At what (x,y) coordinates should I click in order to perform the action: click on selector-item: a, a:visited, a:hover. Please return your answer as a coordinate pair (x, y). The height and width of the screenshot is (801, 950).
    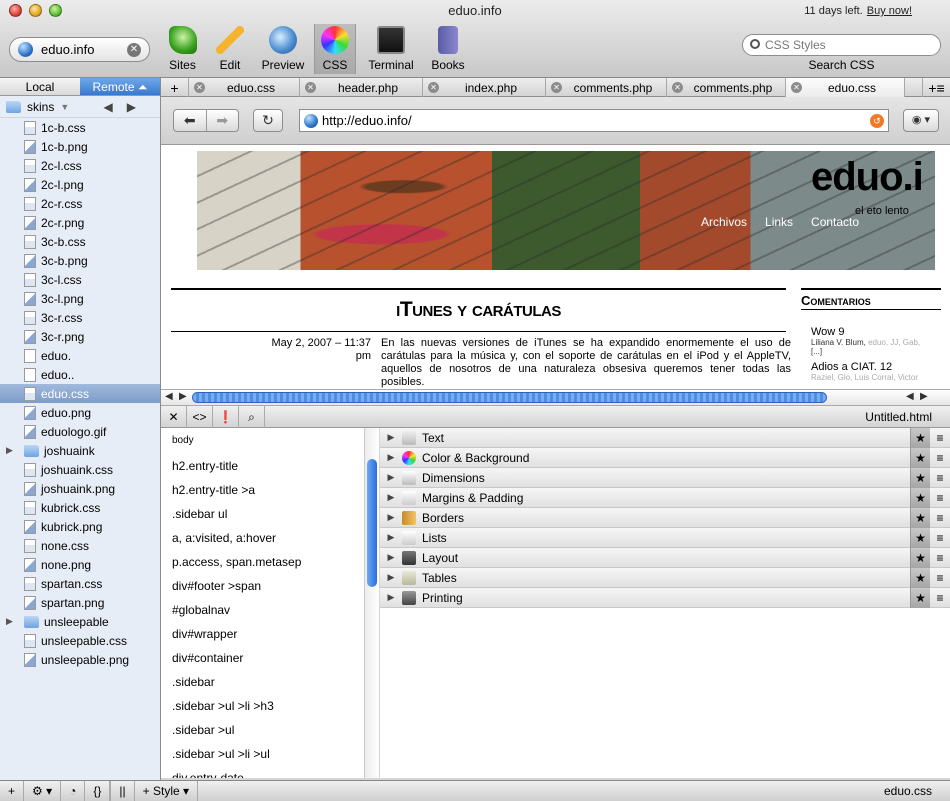
    Looking at the image, I should click on (269, 538).